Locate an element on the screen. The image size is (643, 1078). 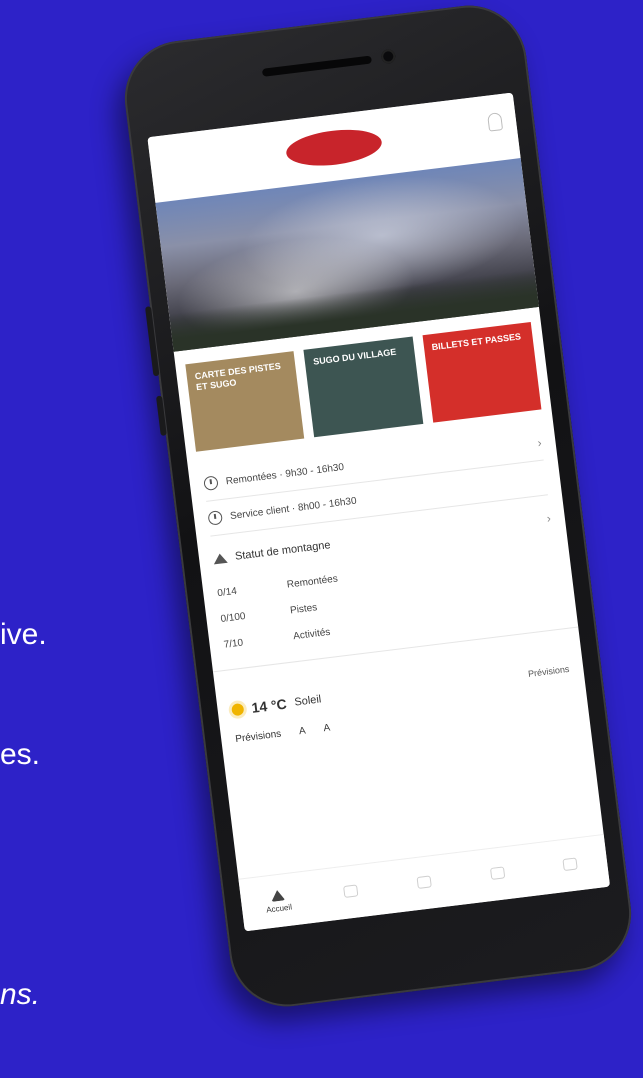
weather-condition: Soleil is located at coordinates (307, 701).